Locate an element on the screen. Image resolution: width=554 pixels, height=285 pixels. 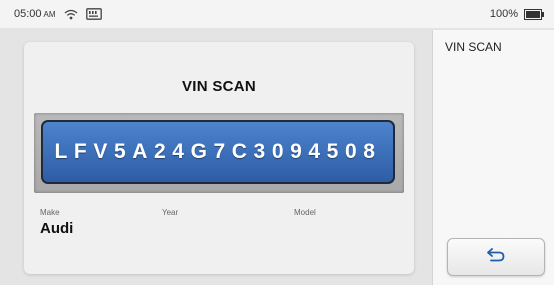
status-right: 100% is located at coordinates (516, 14).